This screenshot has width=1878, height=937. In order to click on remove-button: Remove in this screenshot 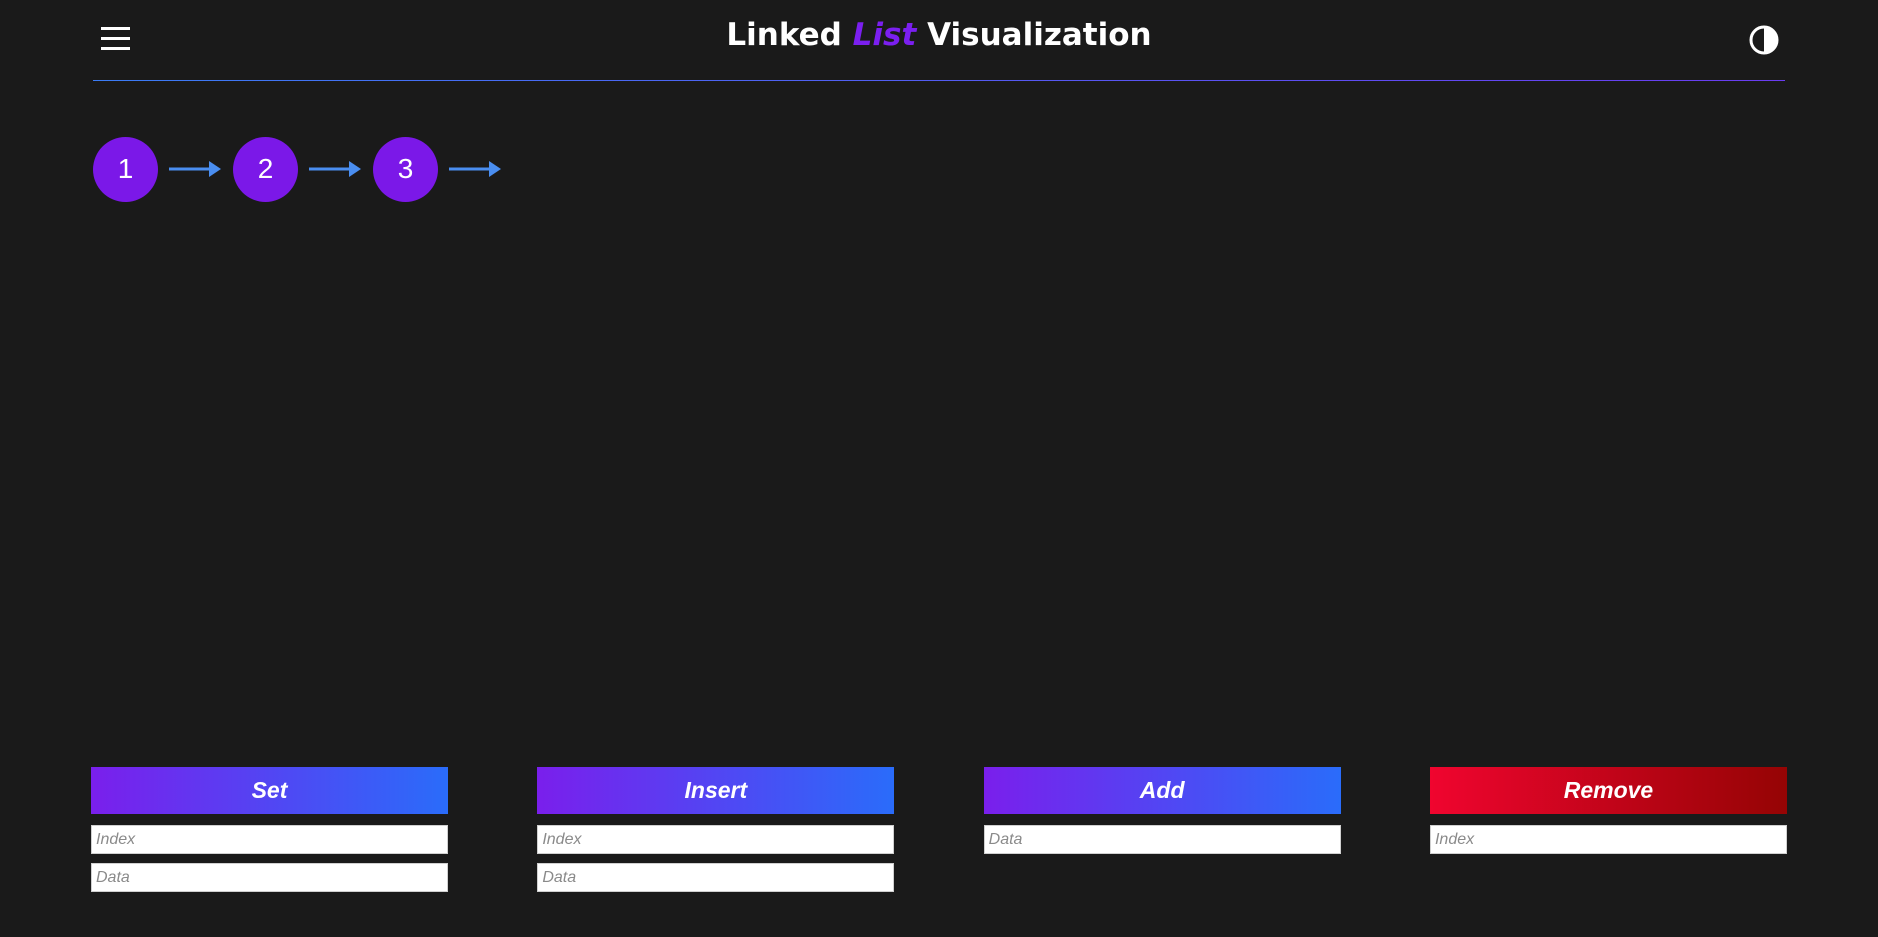, I will do `click(1608, 790)`.